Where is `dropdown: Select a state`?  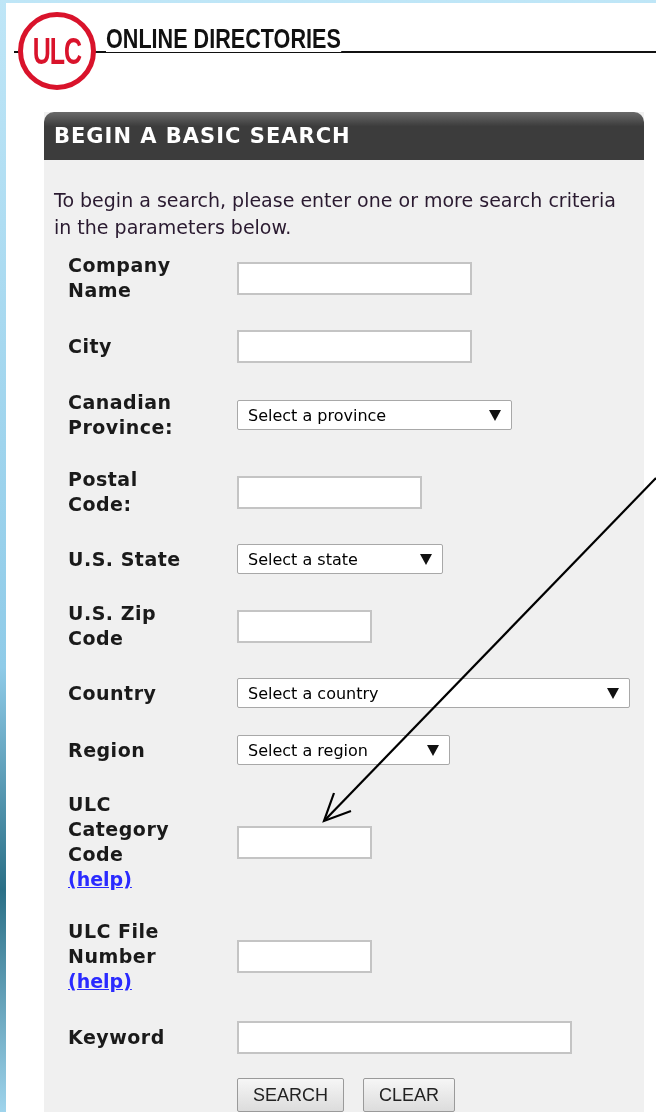 dropdown: Select a state is located at coordinates (340, 559).